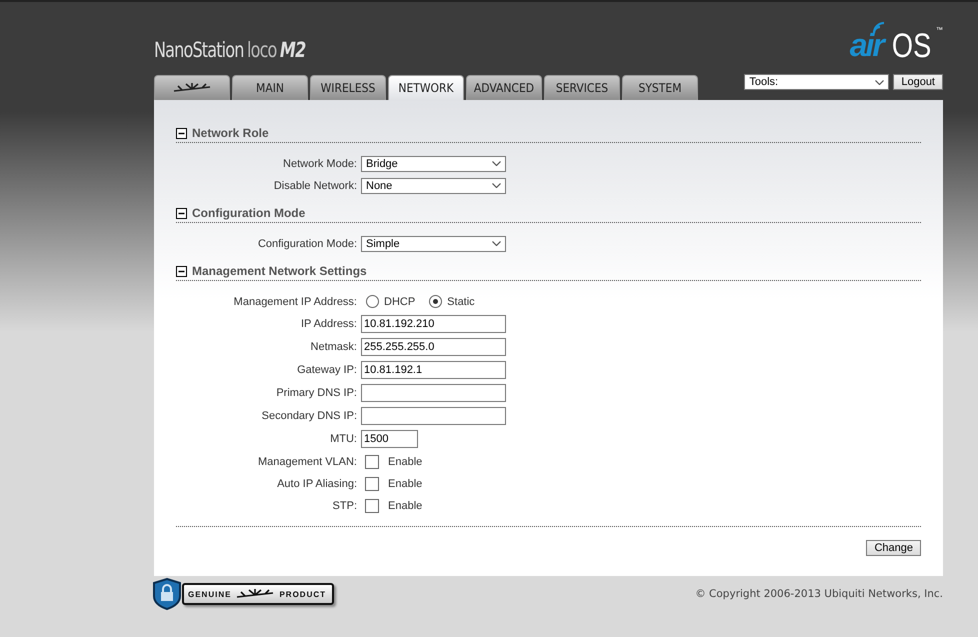 The height and width of the screenshot is (637, 978). What do you see at coordinates (230, 133) in the screenshot?
I see `section-title: Network Role` at bounding box center [230, 133].